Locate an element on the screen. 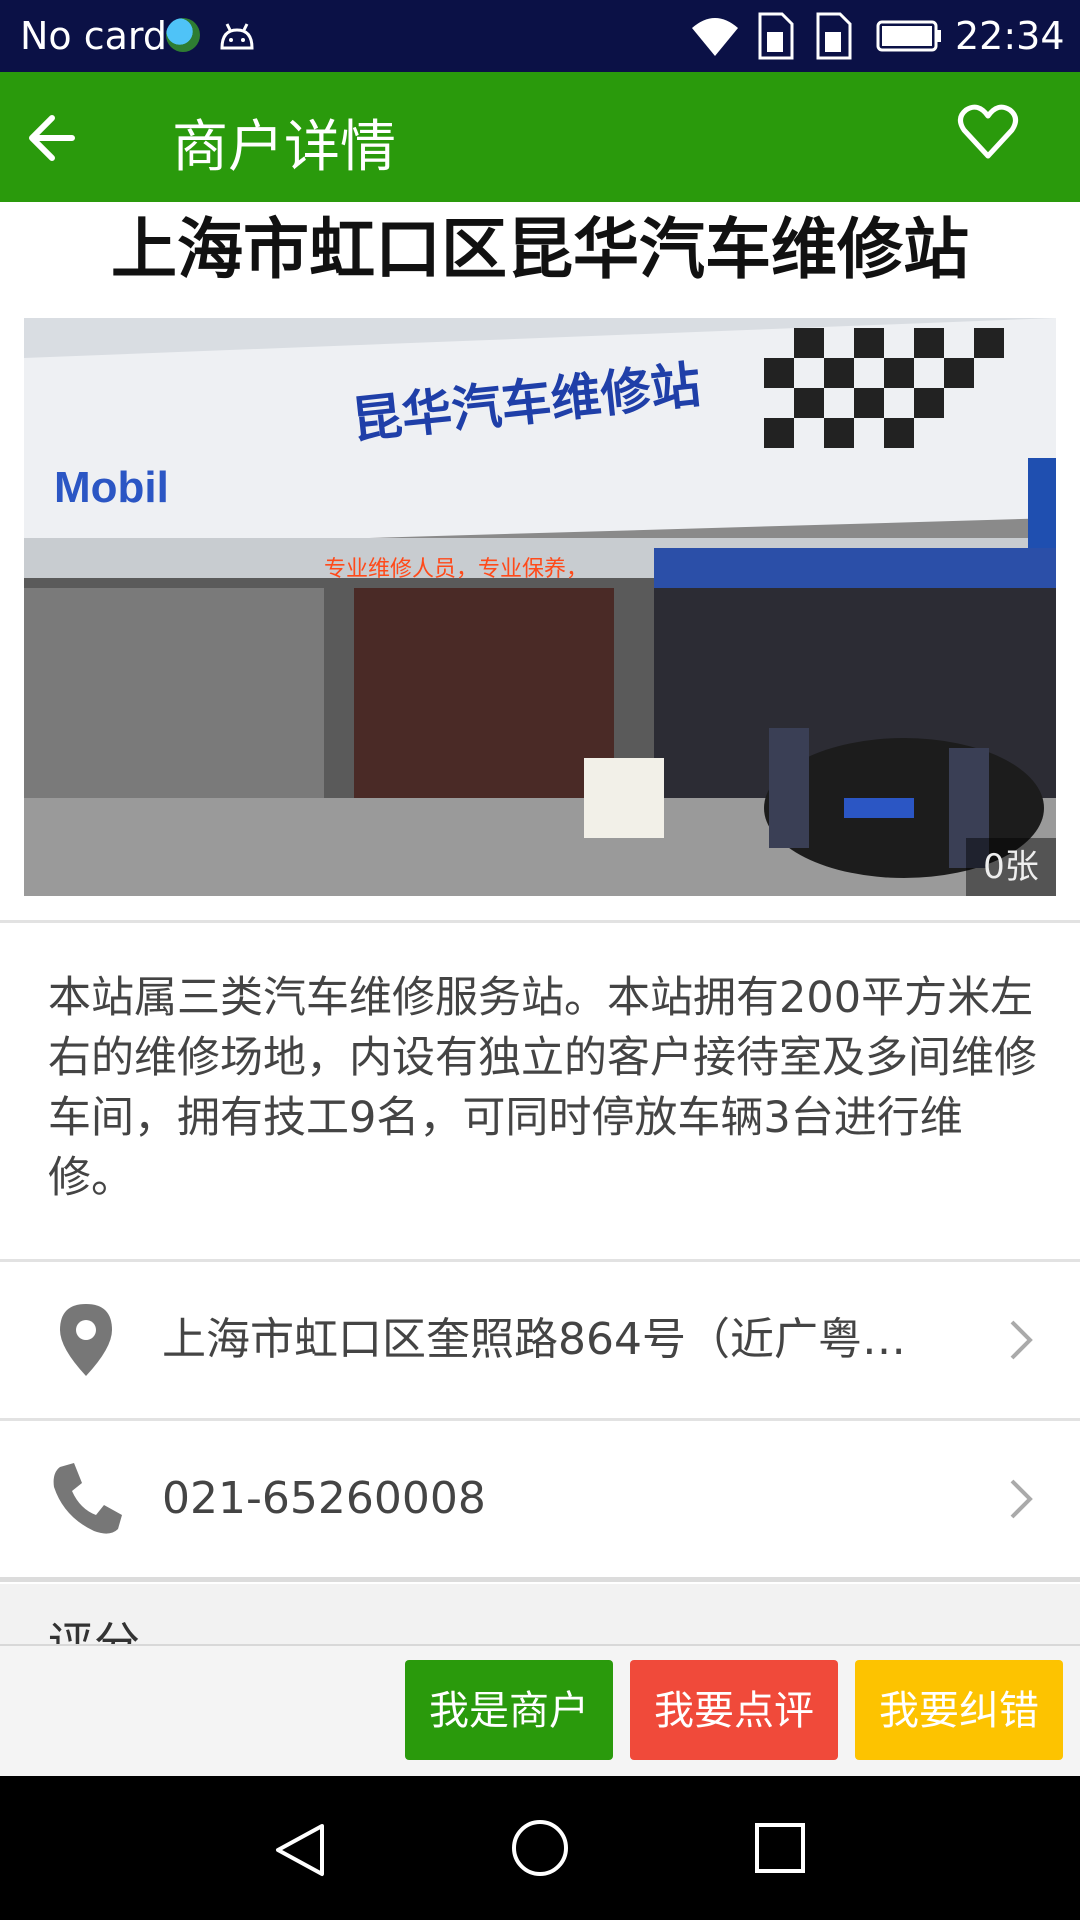  wifi-icon is located at coordinates (715, 37).